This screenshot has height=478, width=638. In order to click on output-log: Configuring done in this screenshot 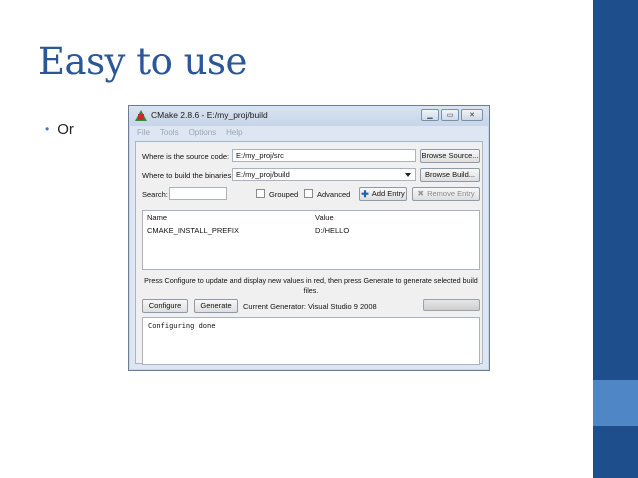, I will do `click(311, 341)`.